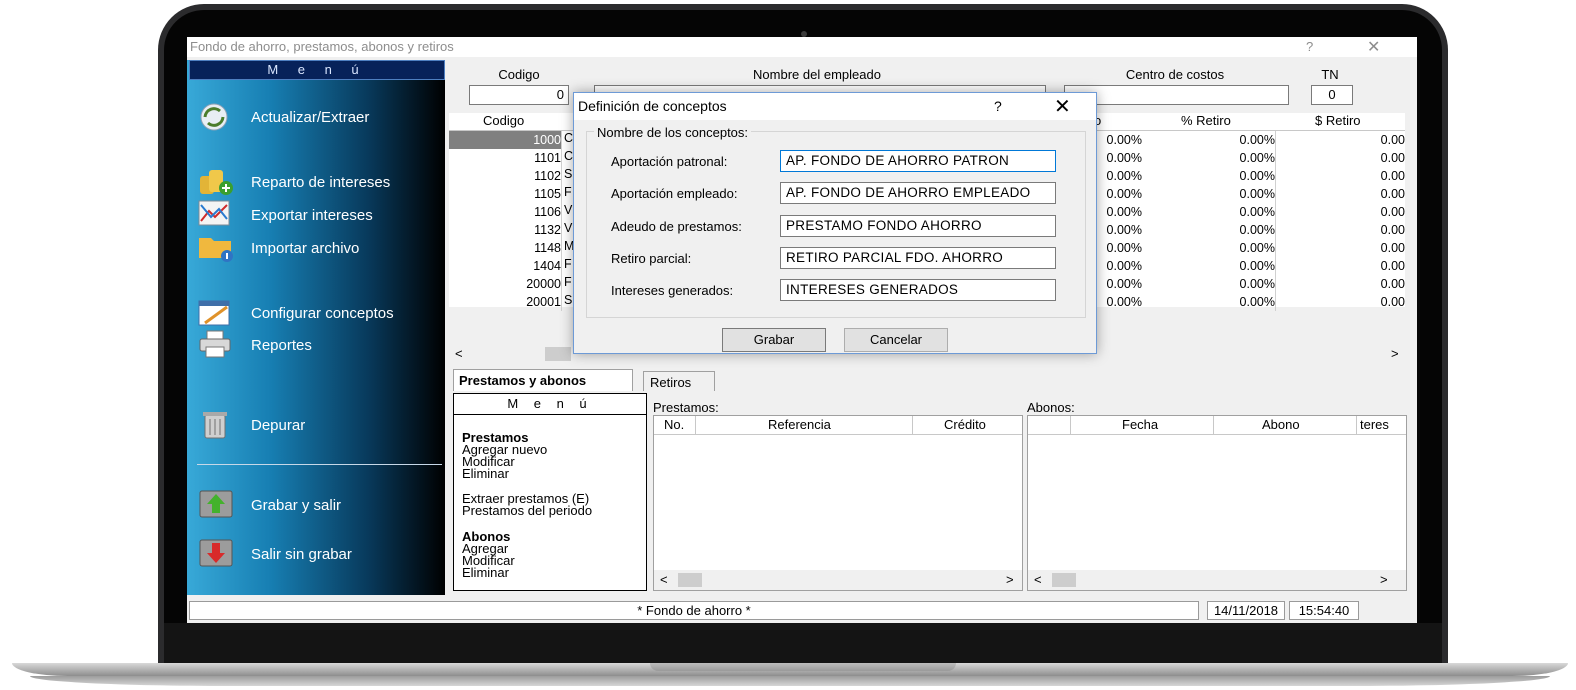 The height and width of the screenshot is (690, 1576). Describe the element at coordinates (918, 226) in the screenshot. I see `adeudo-prestamos-input: PRESTAMO FONDO AHORRO` at that location.